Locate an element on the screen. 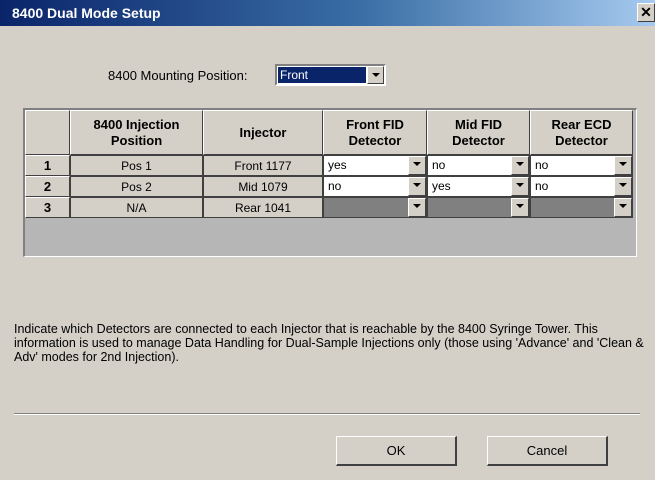  injection-position-cell: Pos 2 is located at coordinates (136, 186).